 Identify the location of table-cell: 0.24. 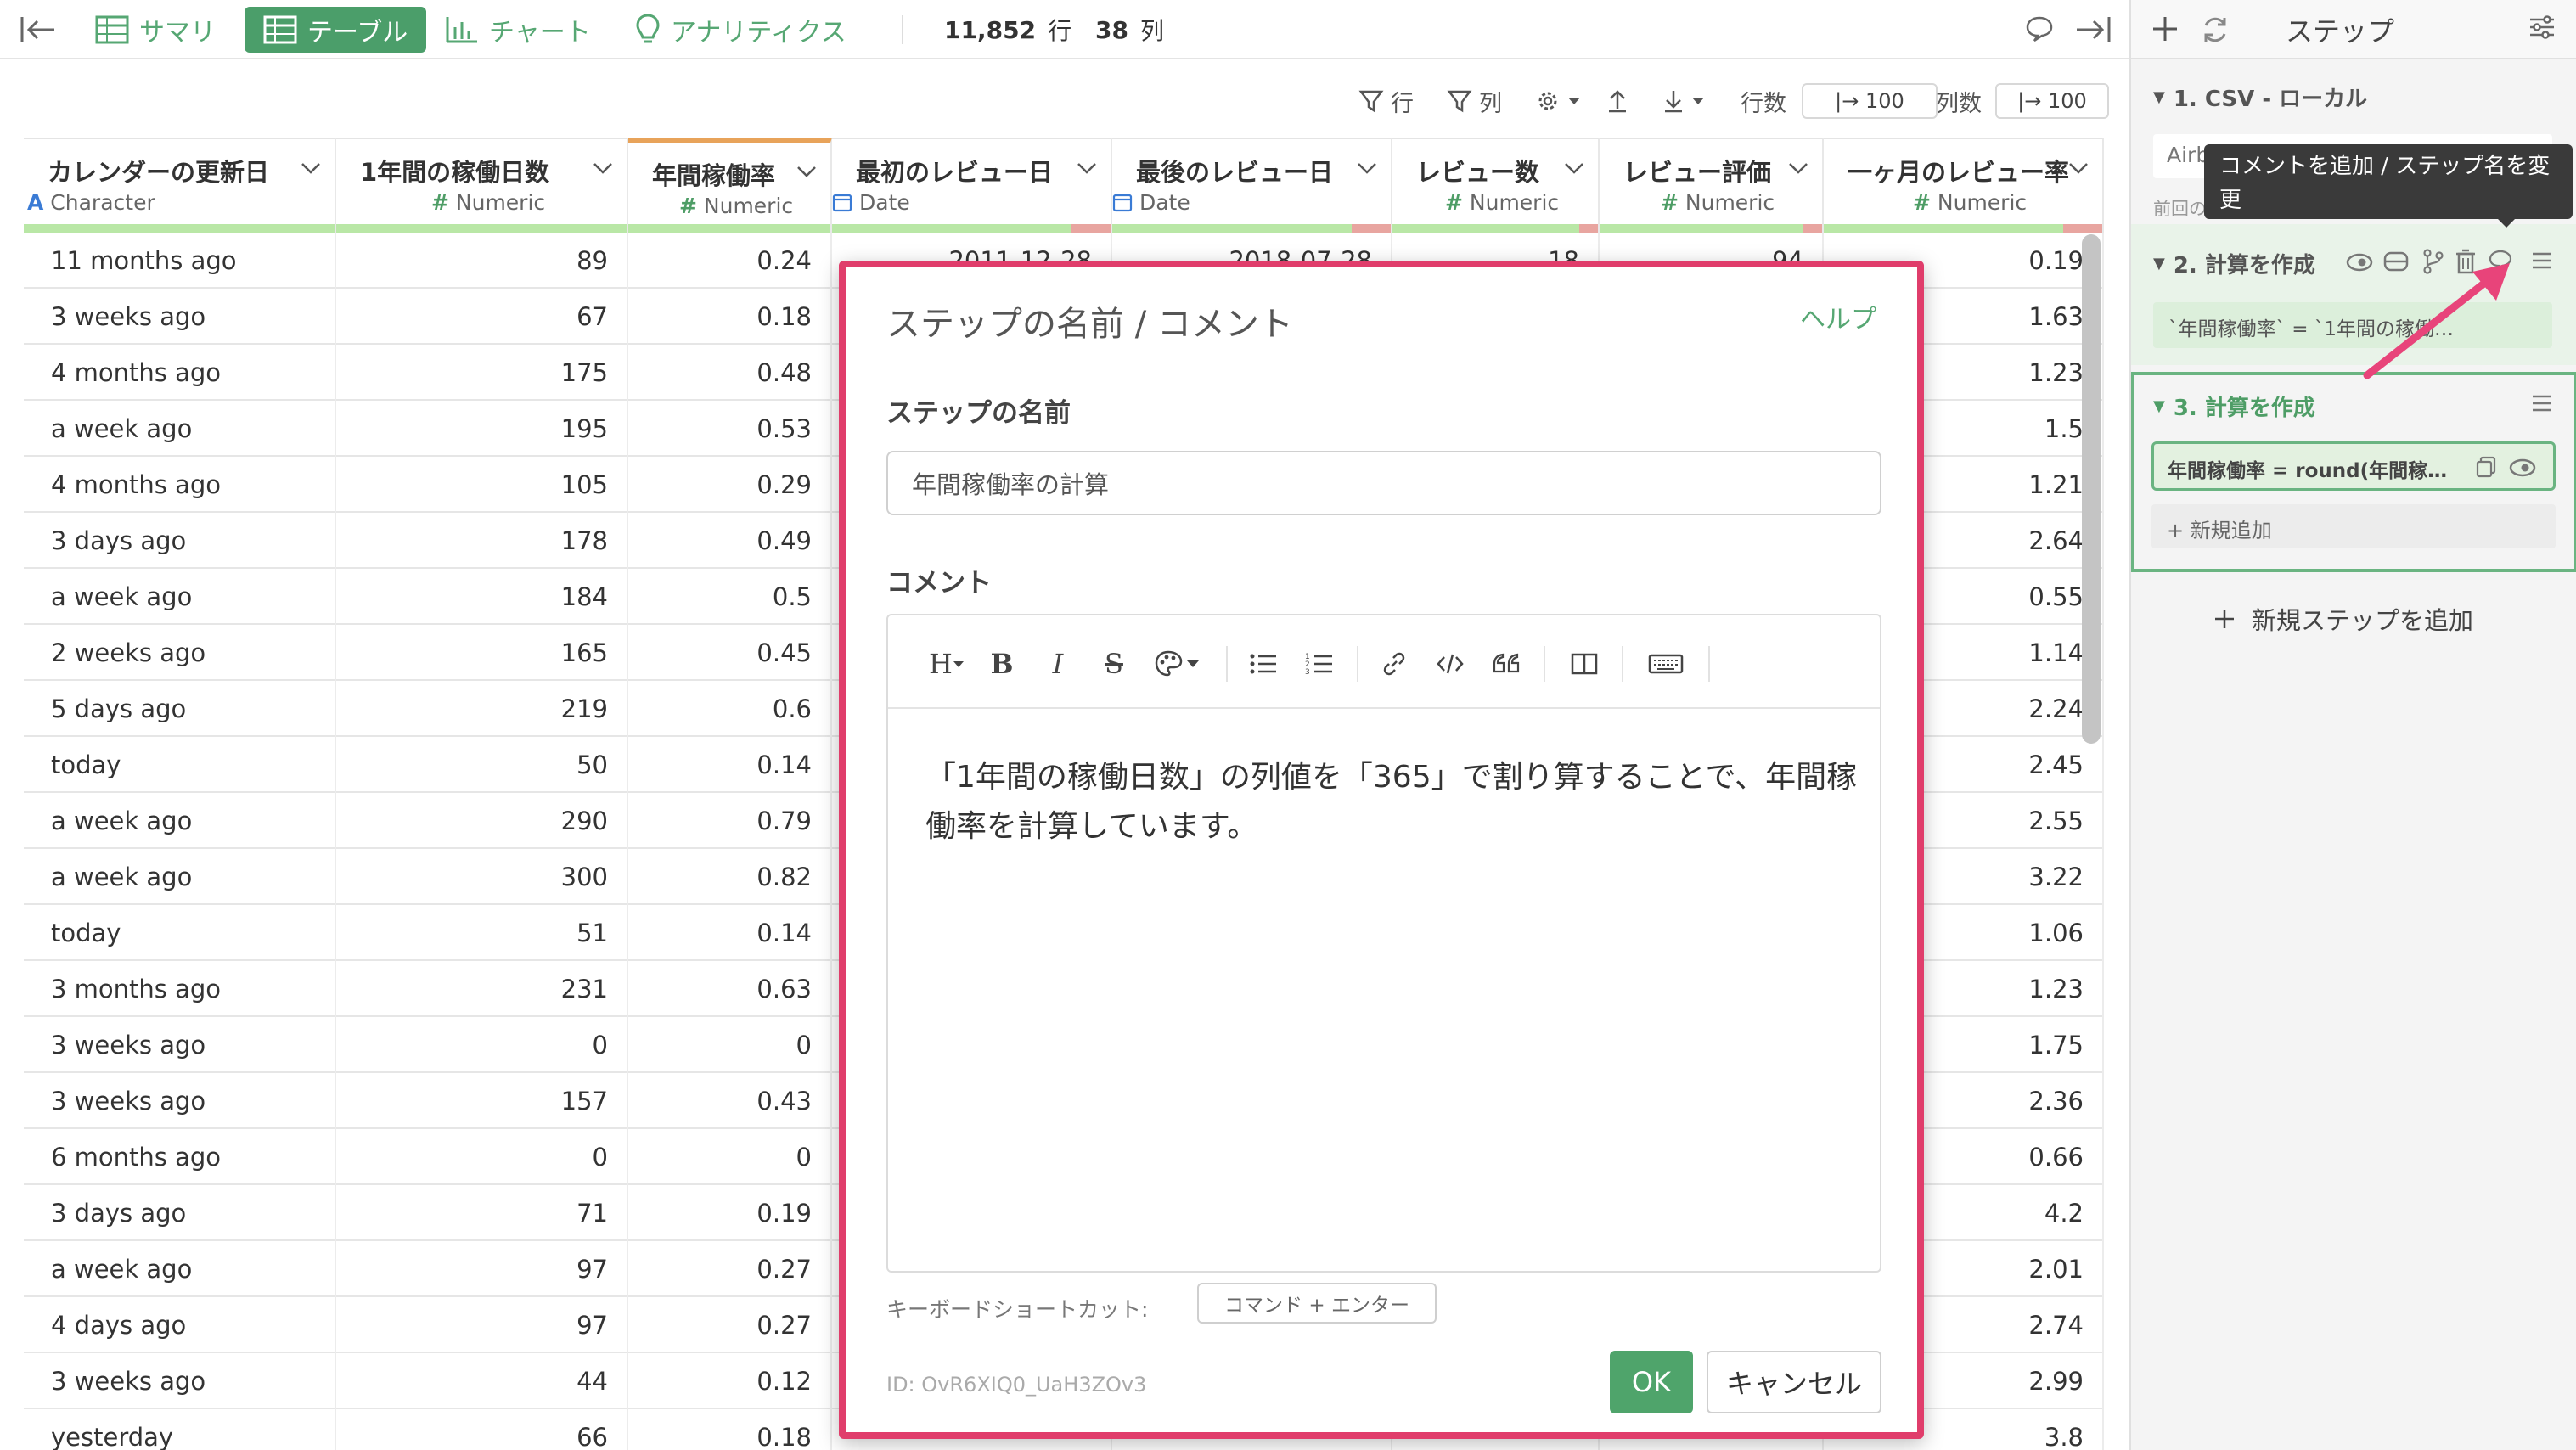
(730, 261).